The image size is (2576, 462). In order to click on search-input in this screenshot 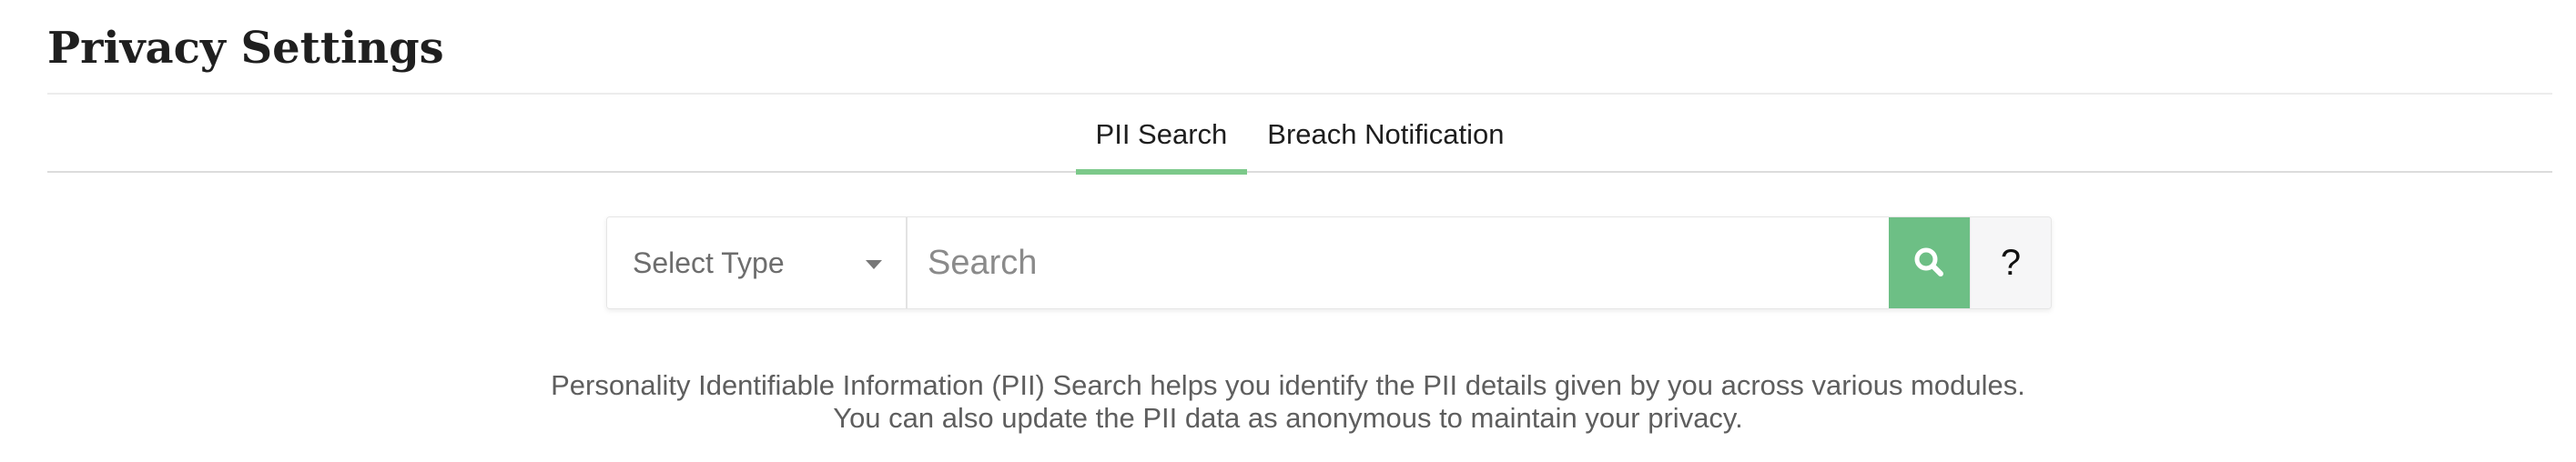, I will do `click(1398, 263)`.